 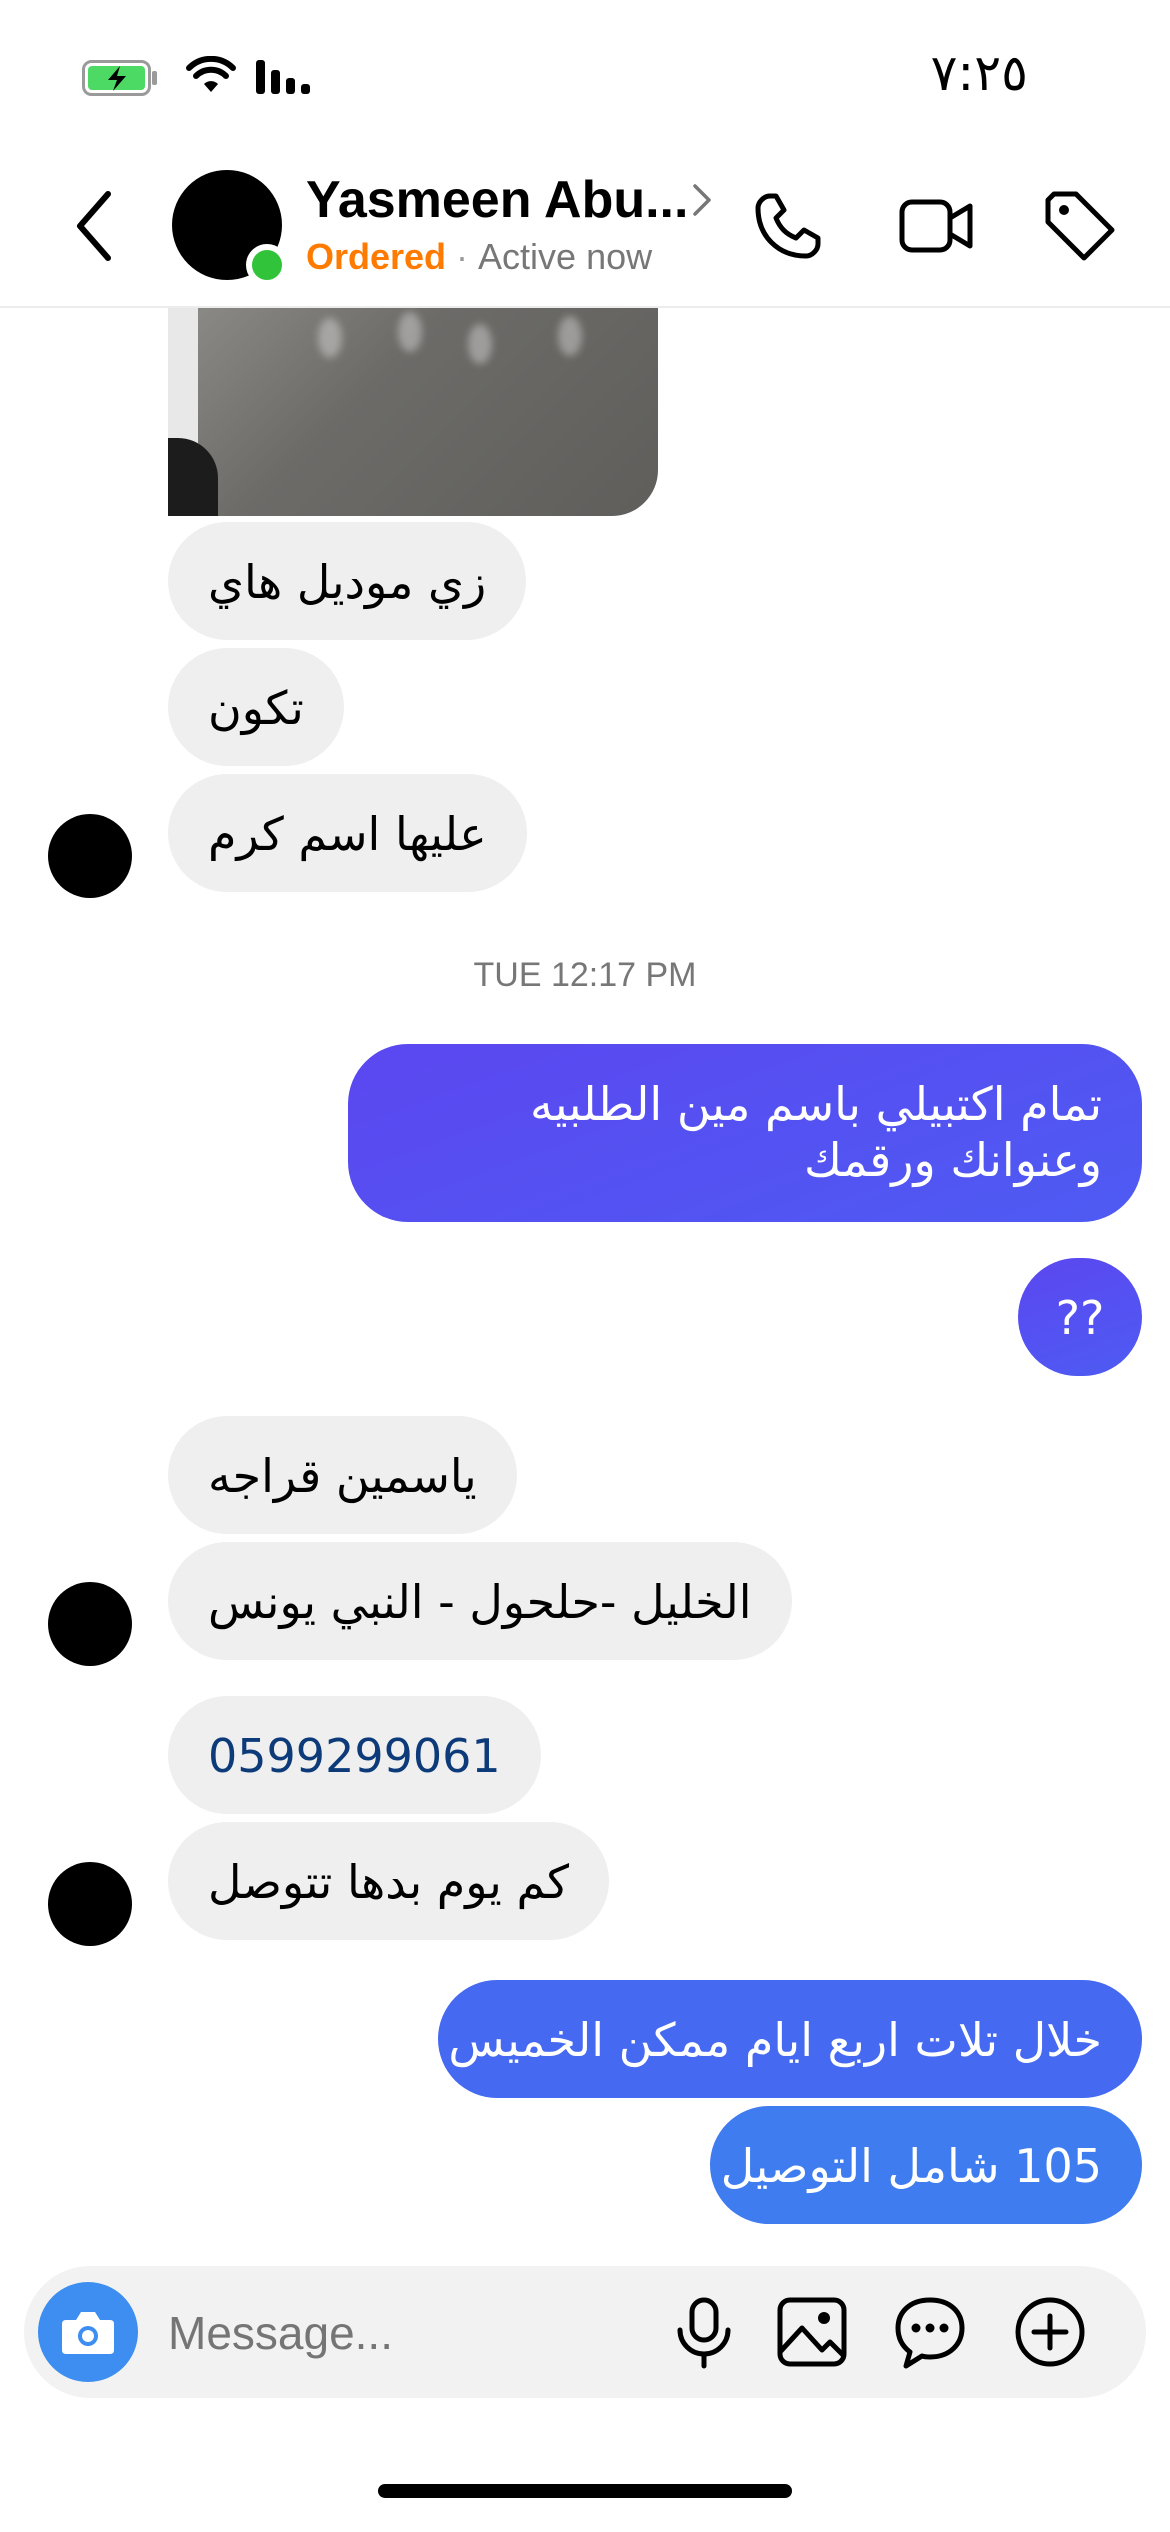 I want to click on online-status-dot, so click(x=267, y=265).